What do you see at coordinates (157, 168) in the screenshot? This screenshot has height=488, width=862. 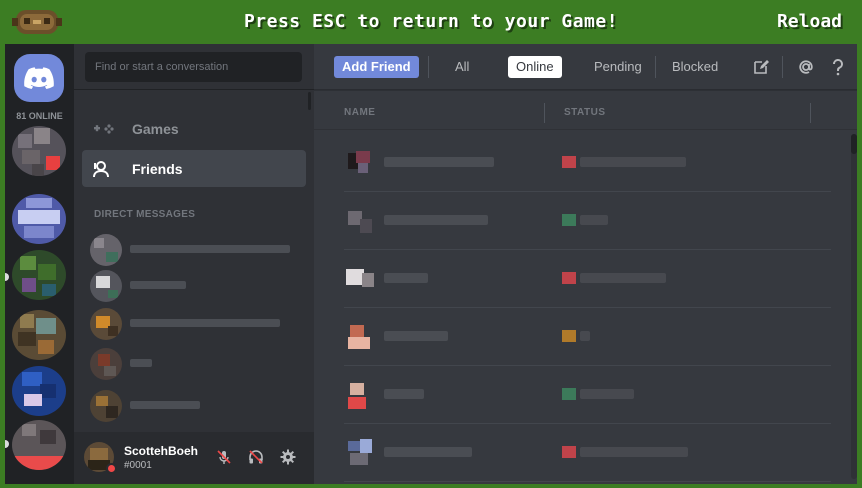 I see `nav-item-label: Friends` at bounding box center [157, 168].